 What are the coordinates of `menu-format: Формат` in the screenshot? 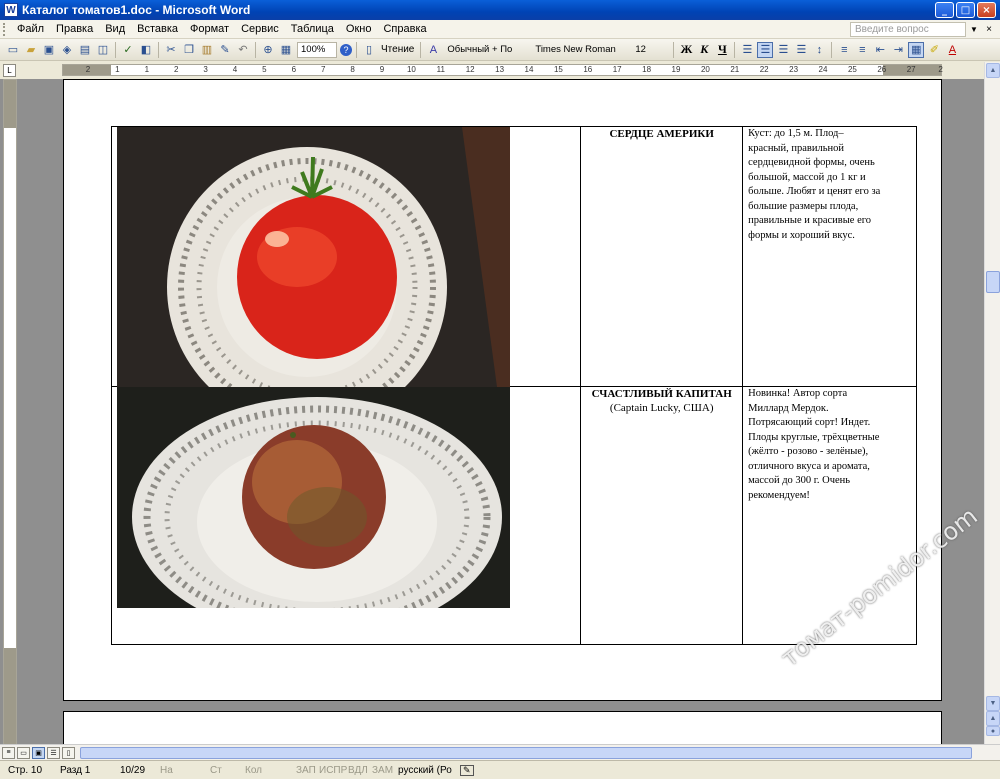 It's located at (209, 29).